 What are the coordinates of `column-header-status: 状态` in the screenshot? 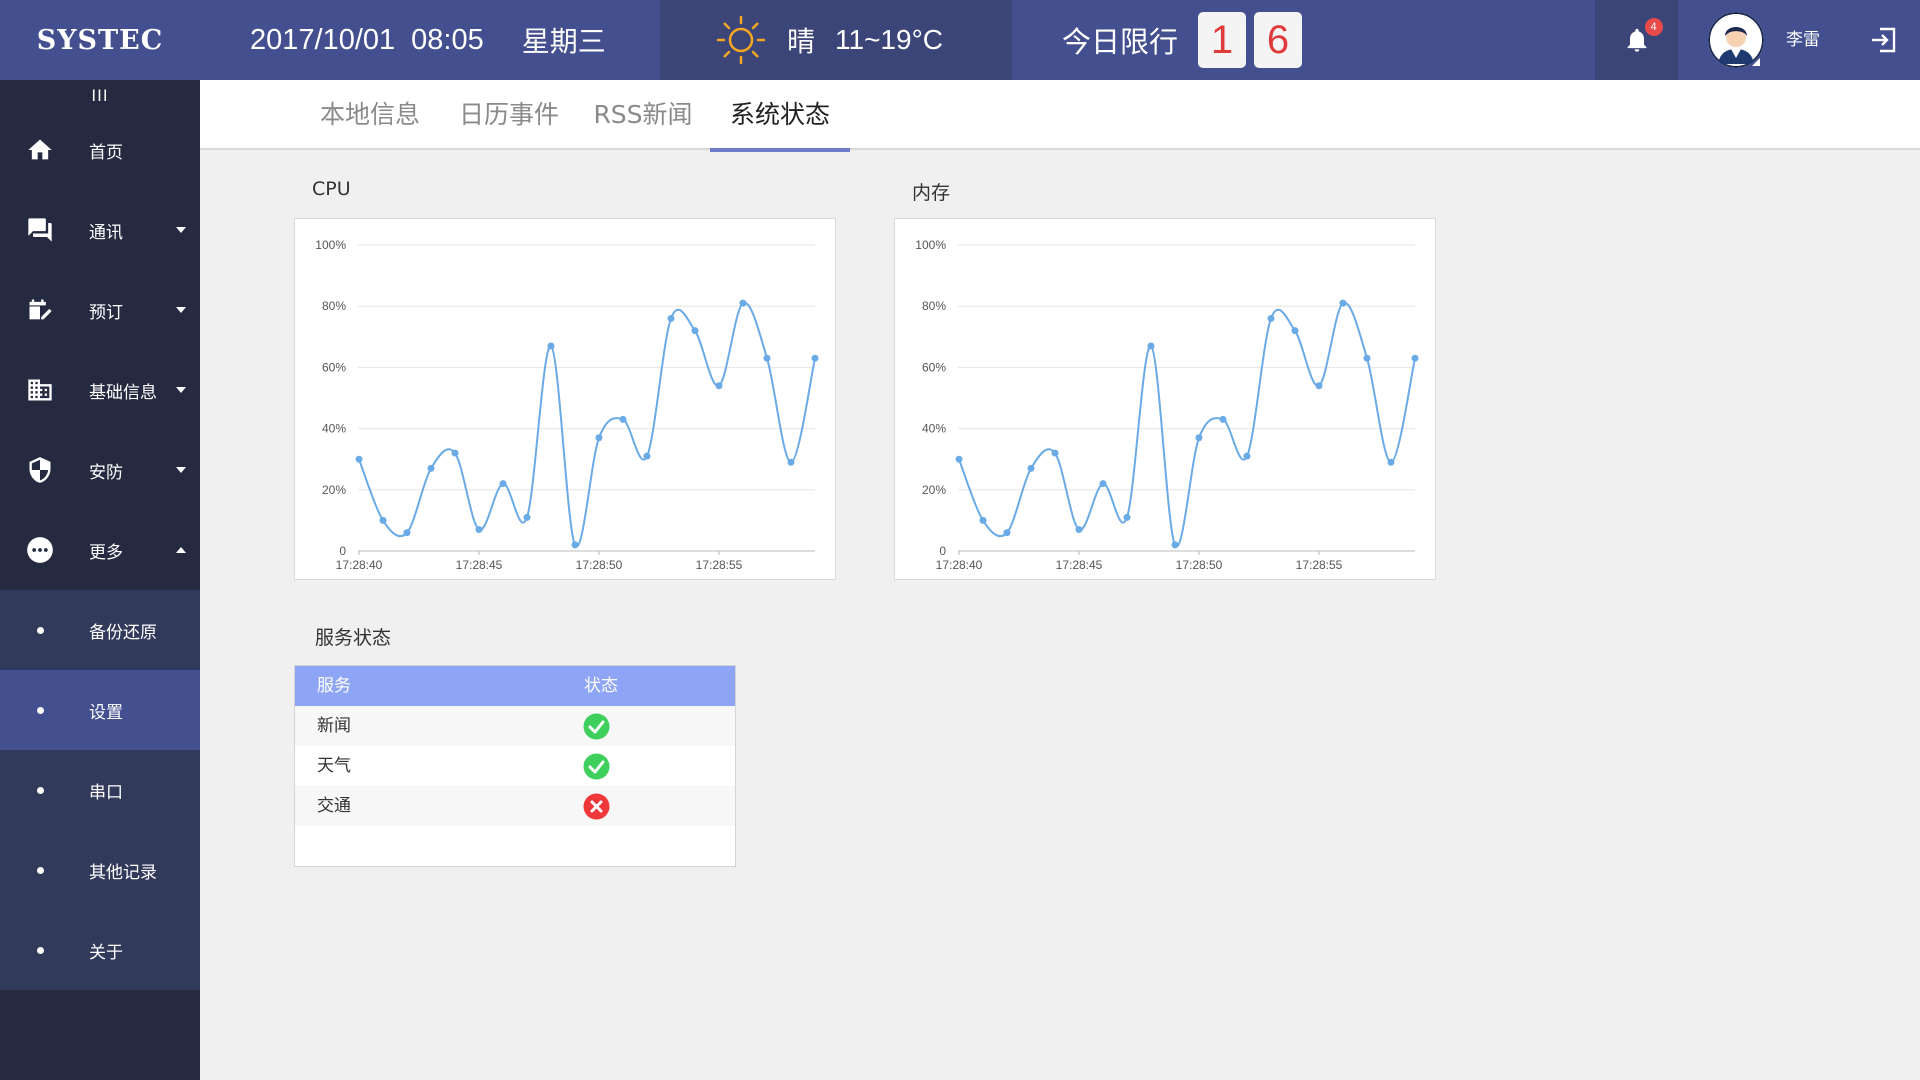 It's located at (601, 686).